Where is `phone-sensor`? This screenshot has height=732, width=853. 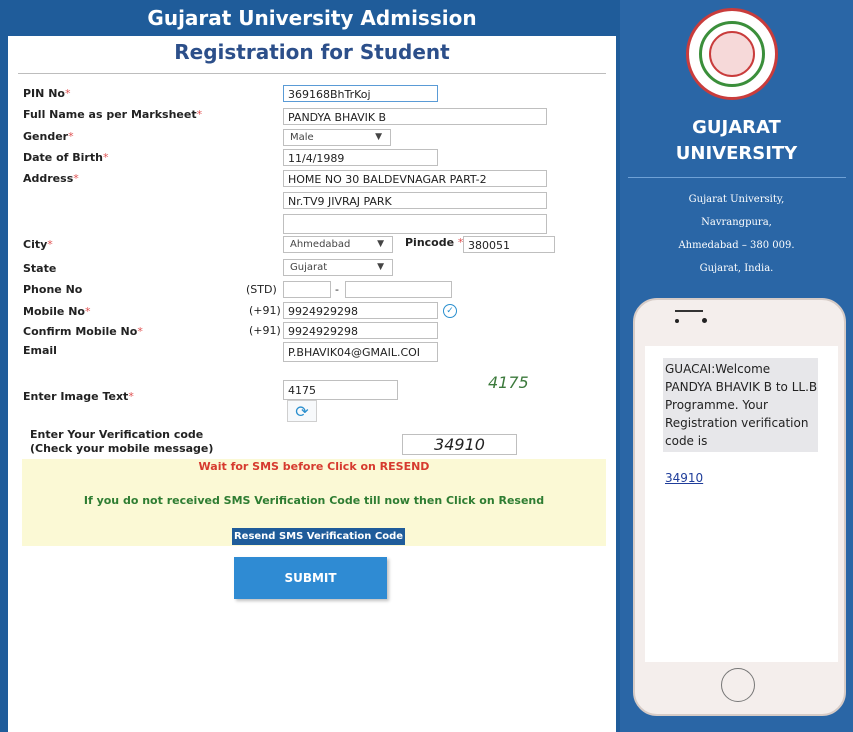
phone-sensor is located at coordinates (677, 321).